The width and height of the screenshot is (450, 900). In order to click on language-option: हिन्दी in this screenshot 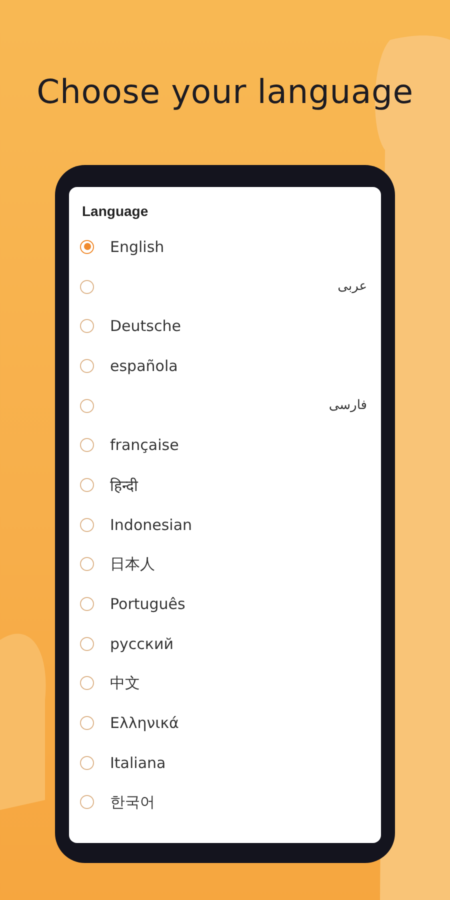, I will do `click(124, 484)`.